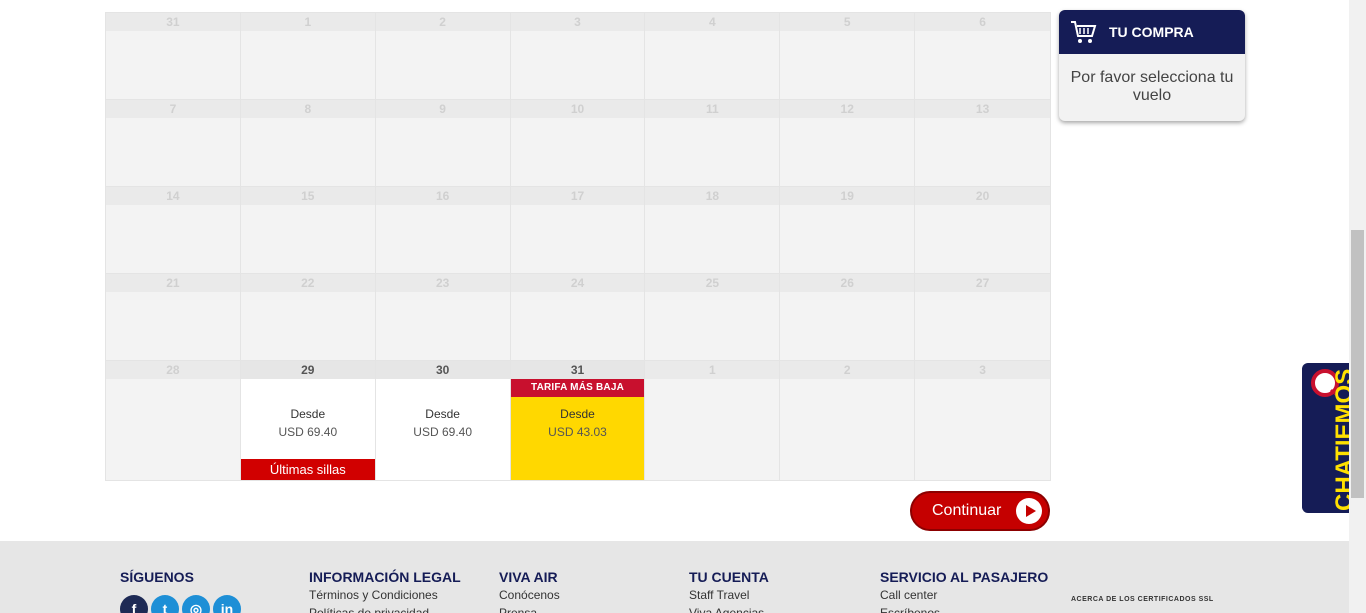 The image size is (1366, 613). I want to click on linkedin-icon: in, so click(227, 604).